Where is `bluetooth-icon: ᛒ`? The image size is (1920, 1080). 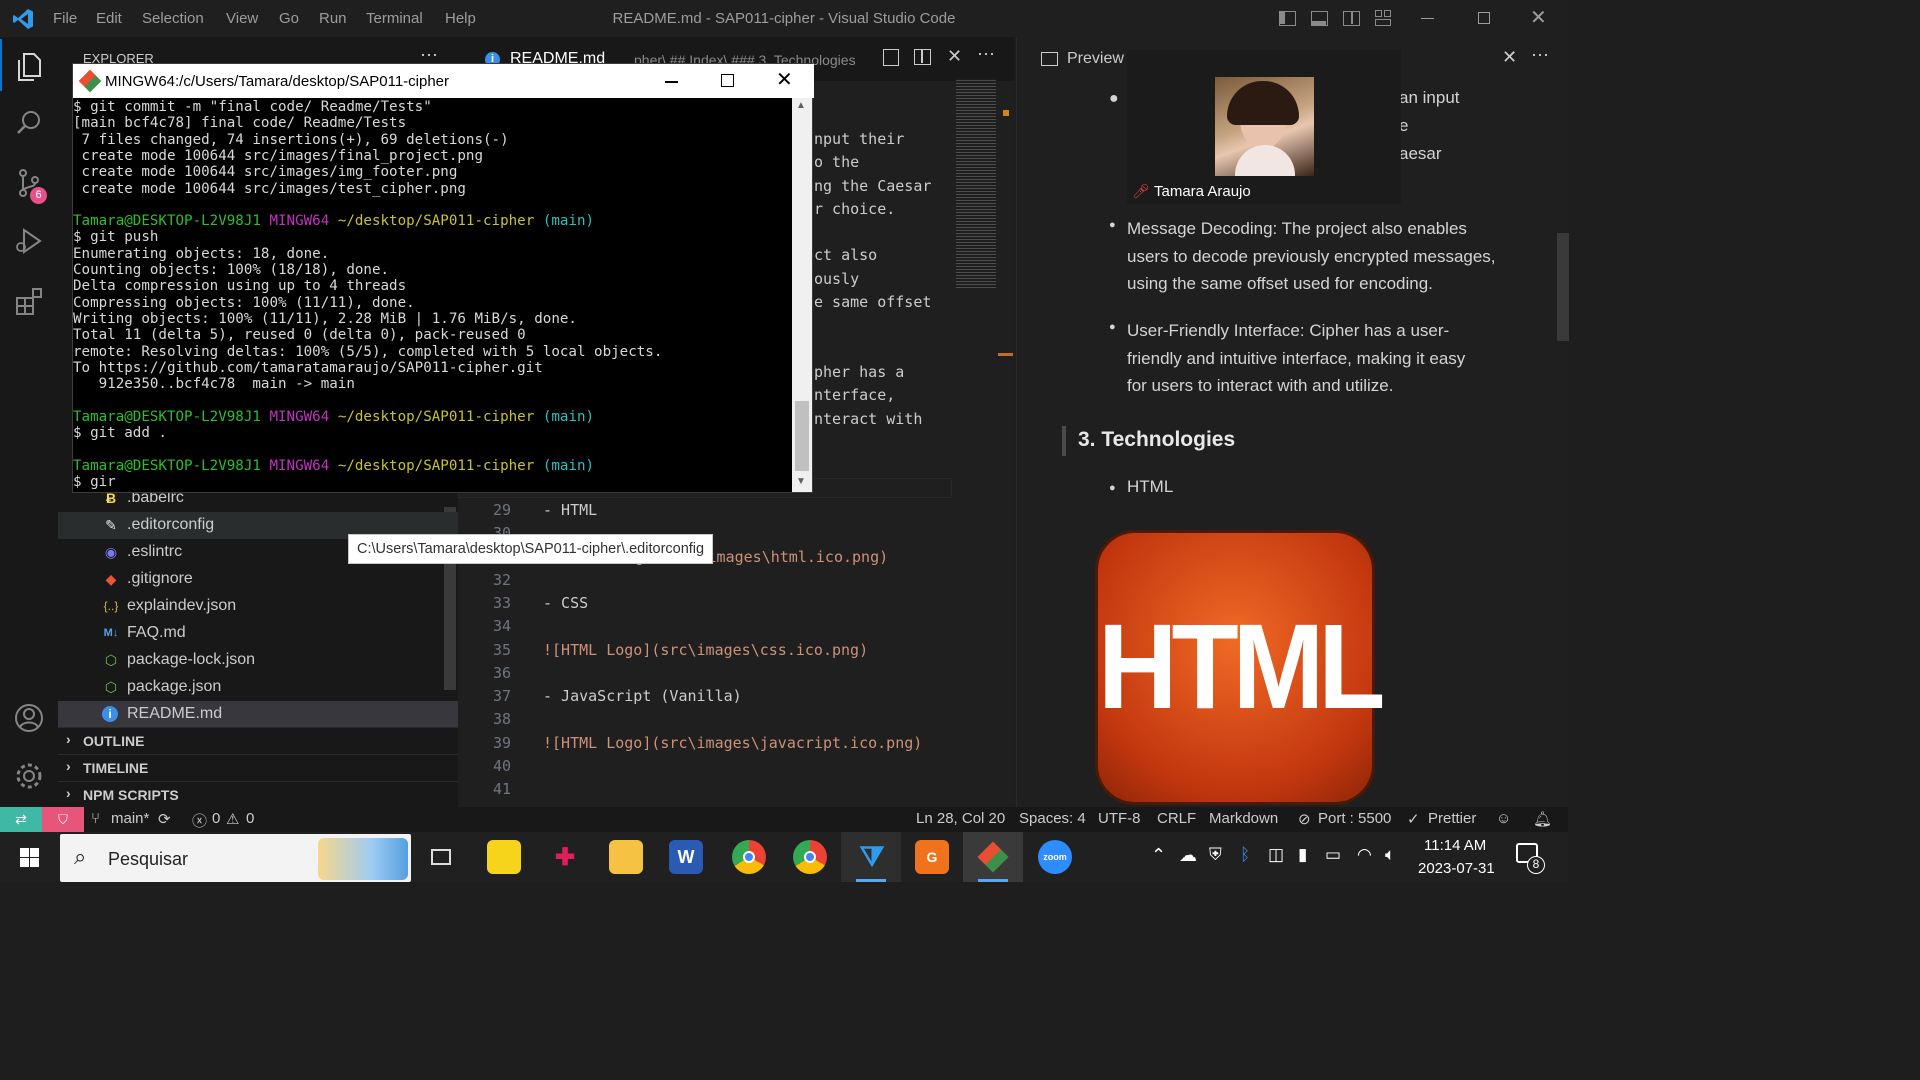
bluetooth-icon: ᛒ is located at coordinates (1245, 855).